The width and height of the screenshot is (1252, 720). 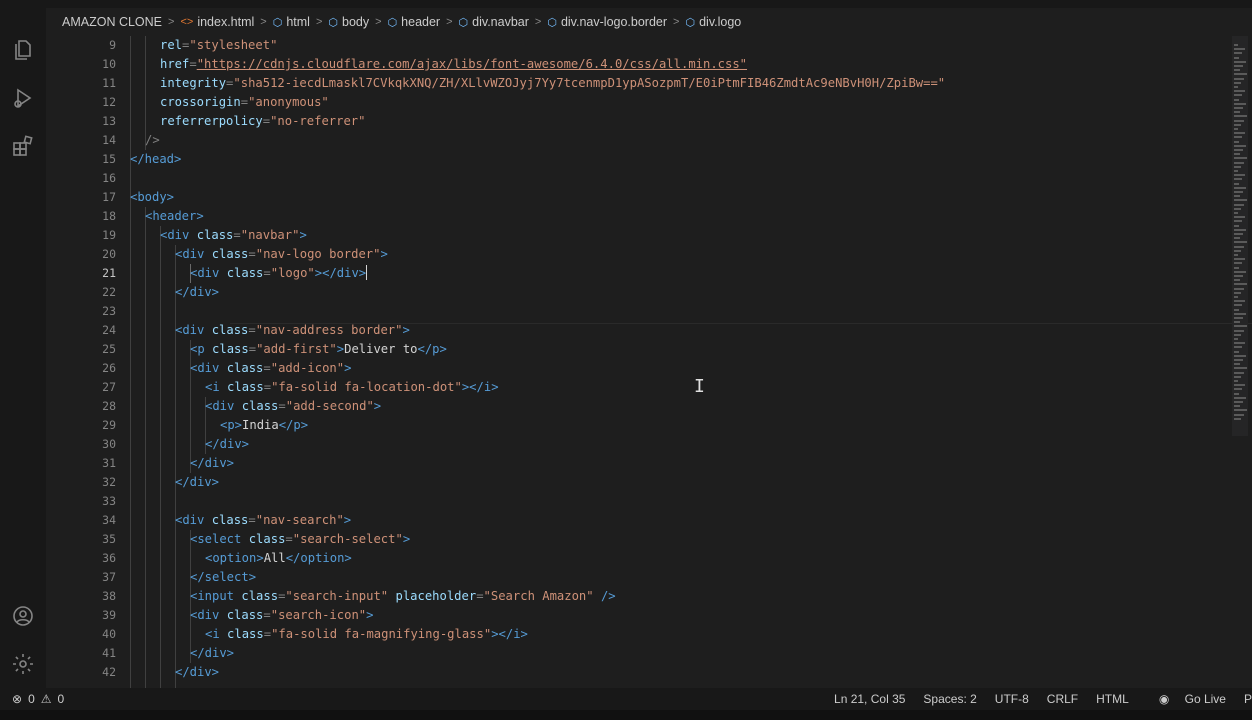 What do you see at coordinates (1012, 699) in the screenshot?
I see `status-encoding: UTF-8` at bounding box center [1012, 699].